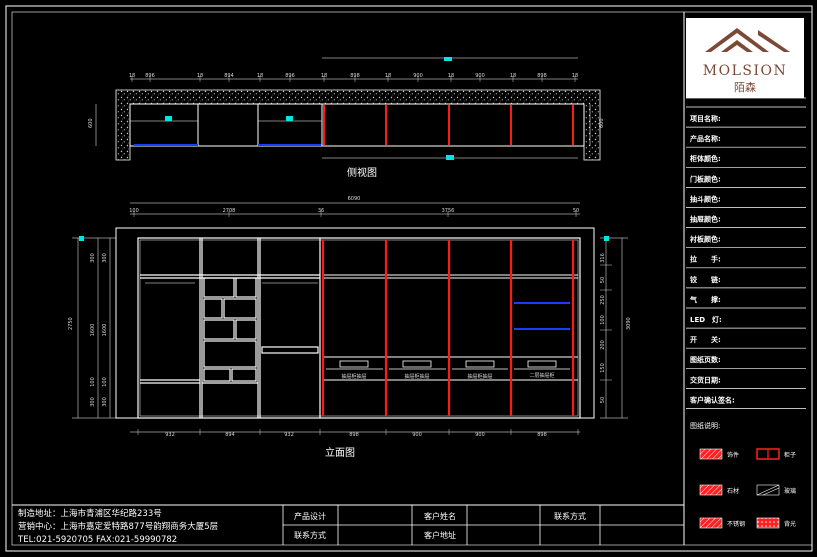 The image size is (817, 557). I want to click on footer-client-address-label: 客户地址, so click(440, 535).